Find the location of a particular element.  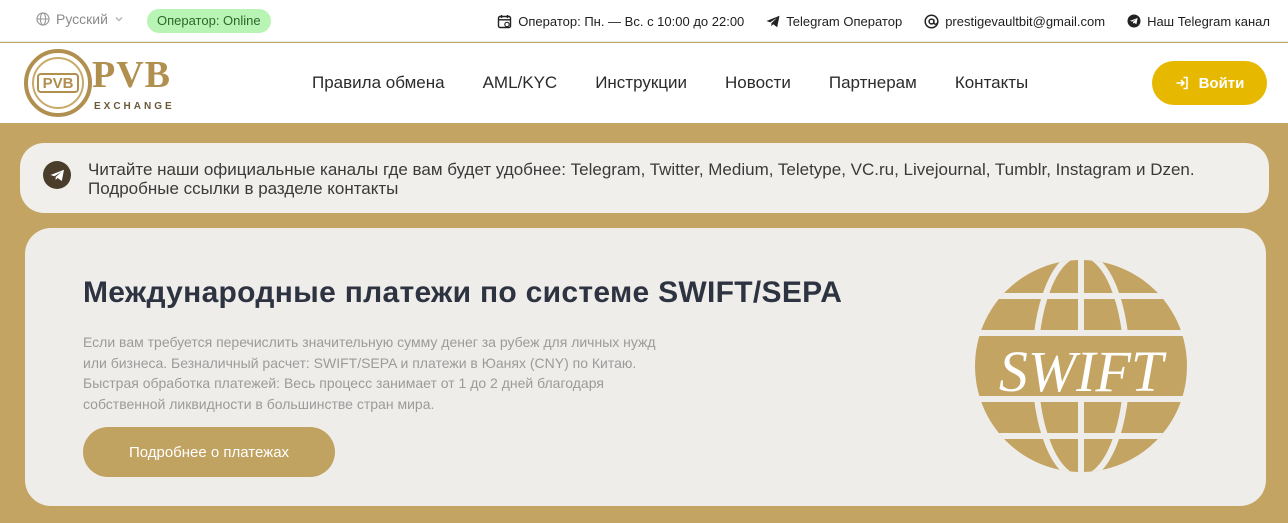

login-label: Войти is located at coordinates (1221, 83).